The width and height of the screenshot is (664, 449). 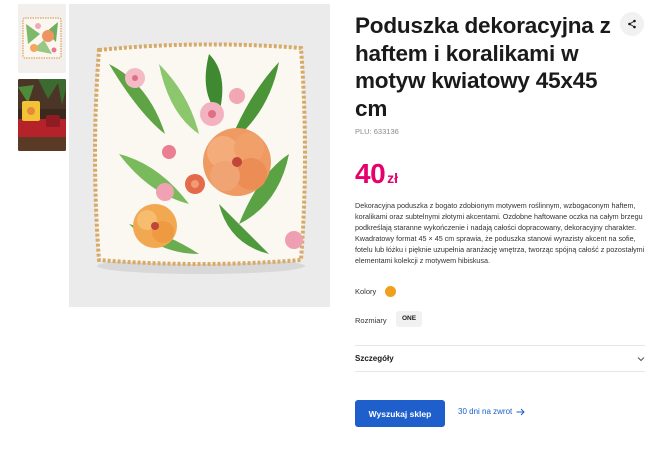 I want to click on share-button, so click(x=632, y=24).